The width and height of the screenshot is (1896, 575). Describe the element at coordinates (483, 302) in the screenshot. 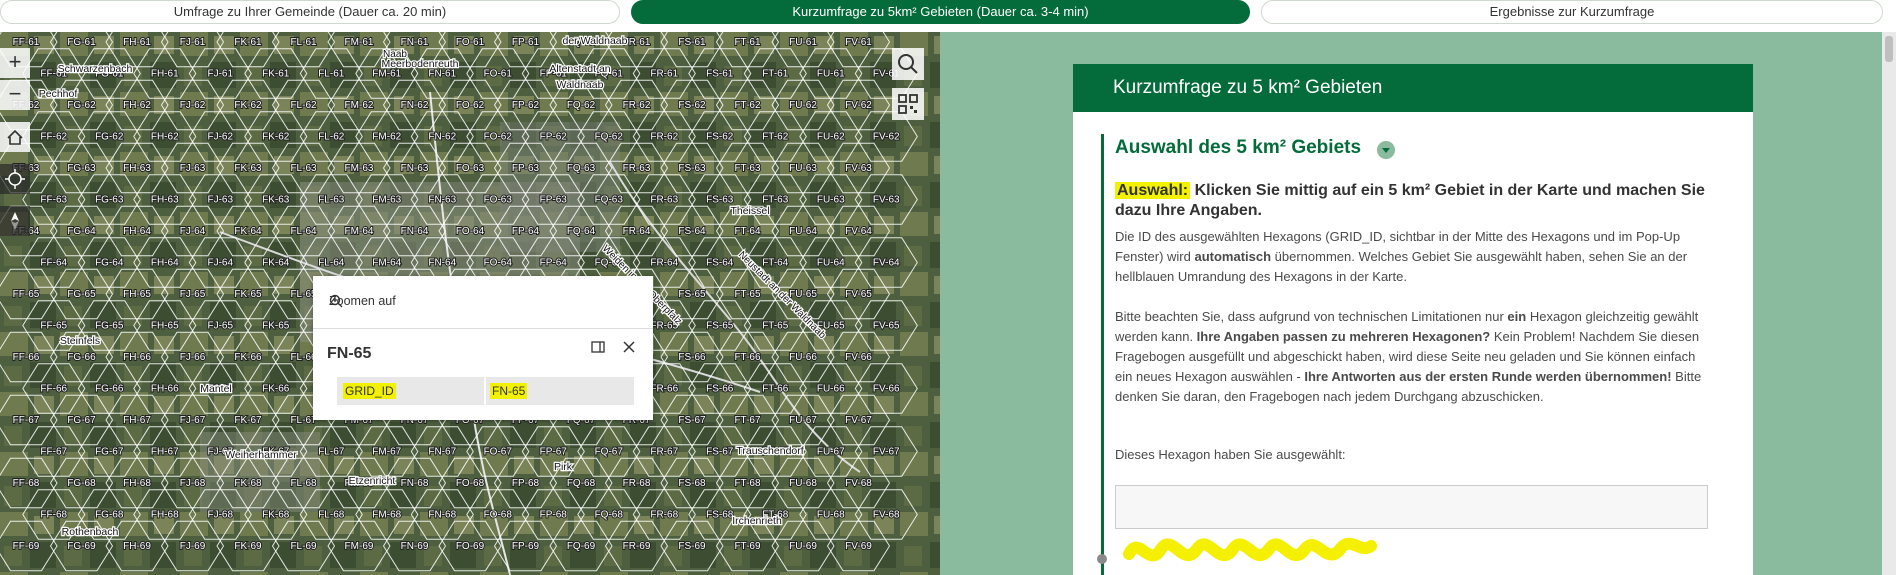

I see `popup-actions: Zoomen auf` at that location.